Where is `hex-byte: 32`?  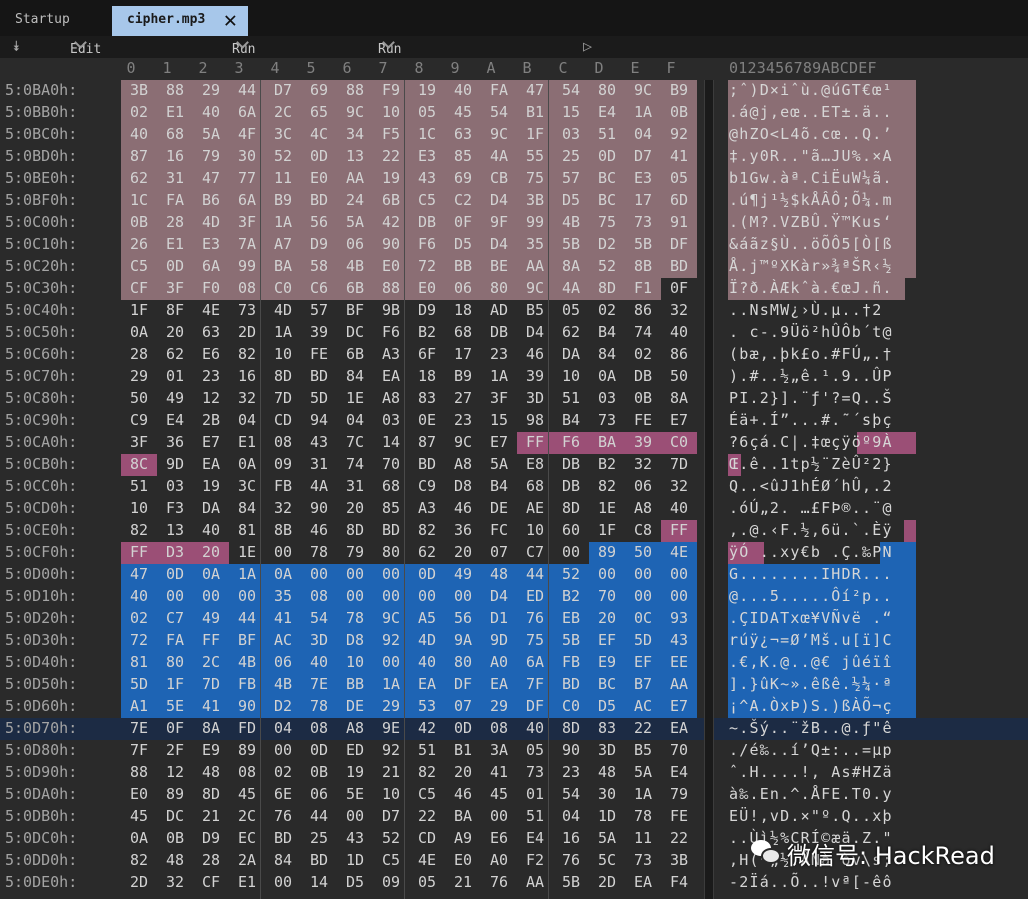
hex-byte: 32 is located at coordinates (679, 486).